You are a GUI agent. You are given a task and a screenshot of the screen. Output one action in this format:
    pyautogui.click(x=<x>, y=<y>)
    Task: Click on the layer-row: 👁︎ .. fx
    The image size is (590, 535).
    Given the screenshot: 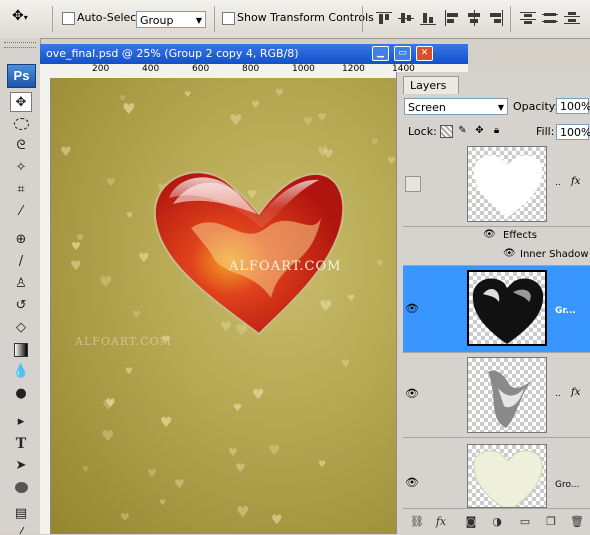 What is the action you would take?
    pyautogui.click(x=496, y=395)
    